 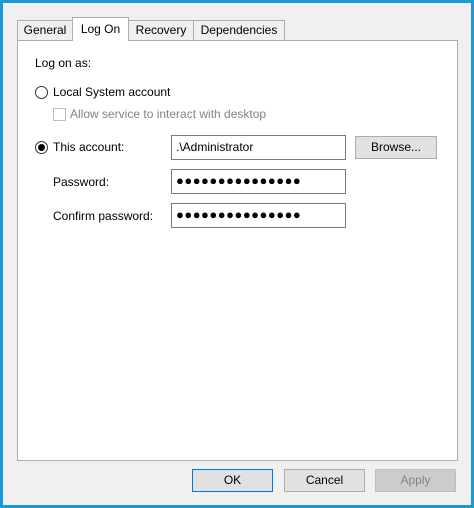 What do you see at coordinates (258, 147) in the screenshot?
I see `account-input: .\Administrator` at bounding box center [258, 147].